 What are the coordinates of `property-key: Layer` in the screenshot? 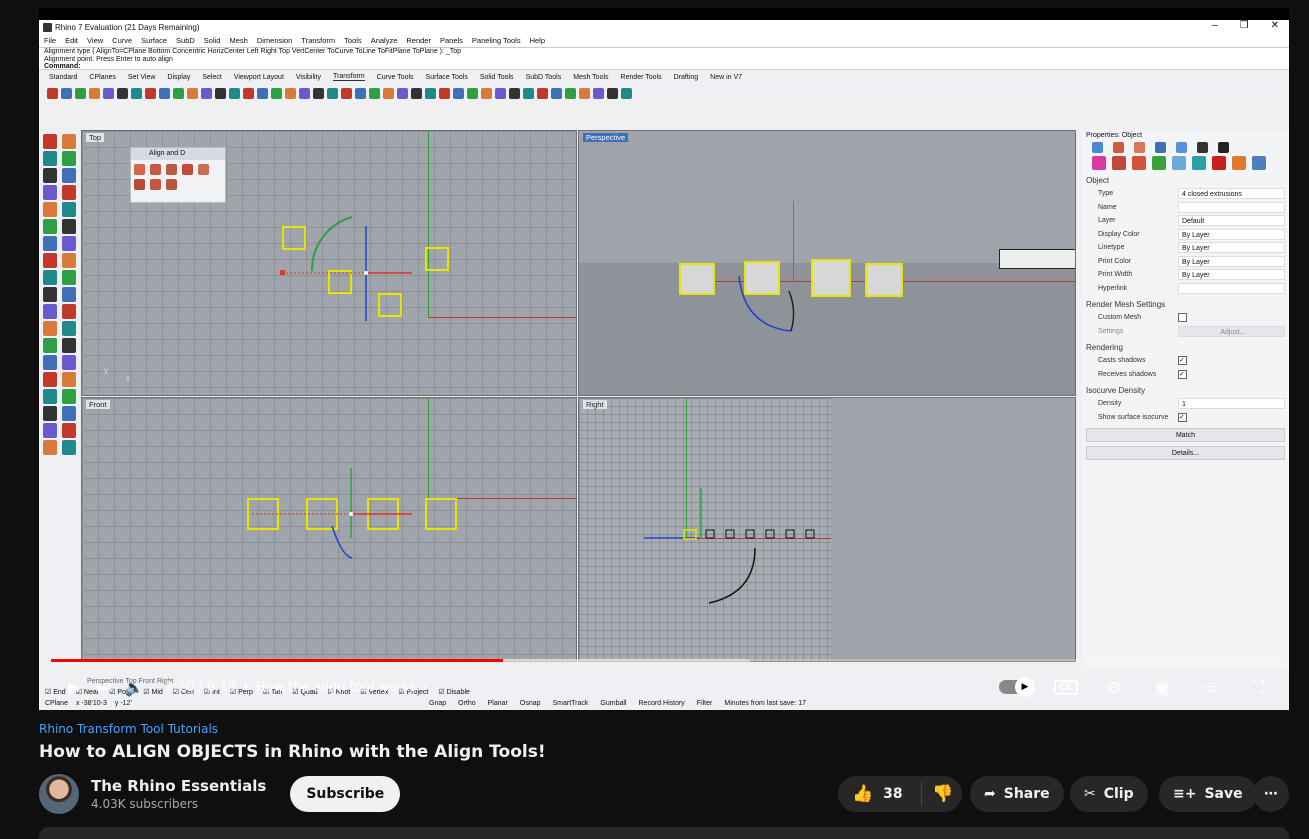 It's located at (1107, 221).